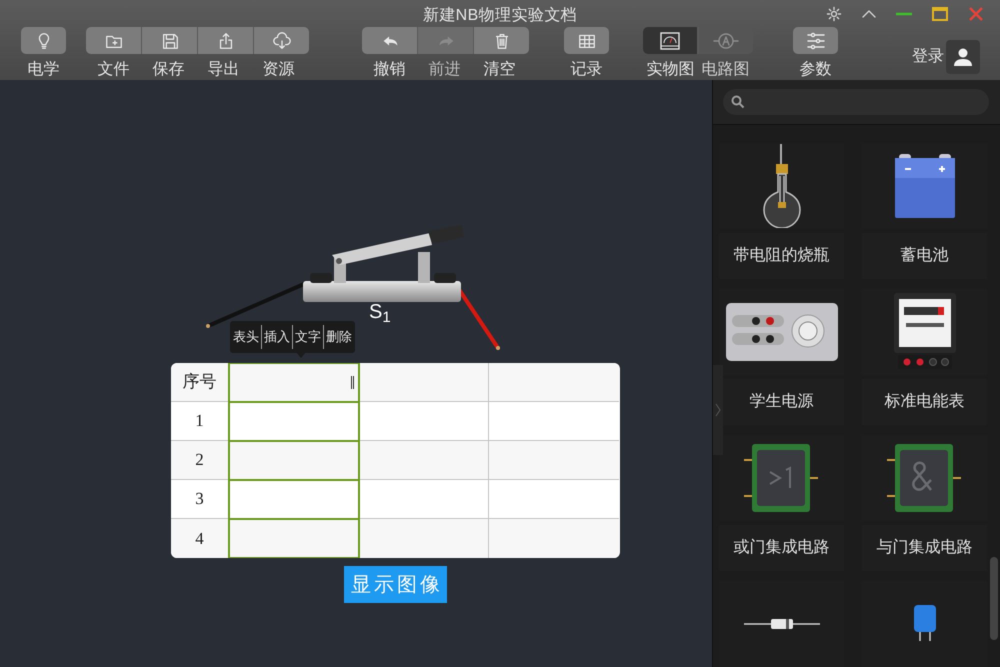 This screenshot has height=667, width=1000. Describe the element at coordinates (904, 14) in the screenshot. I see `minimize-icon` at that location.